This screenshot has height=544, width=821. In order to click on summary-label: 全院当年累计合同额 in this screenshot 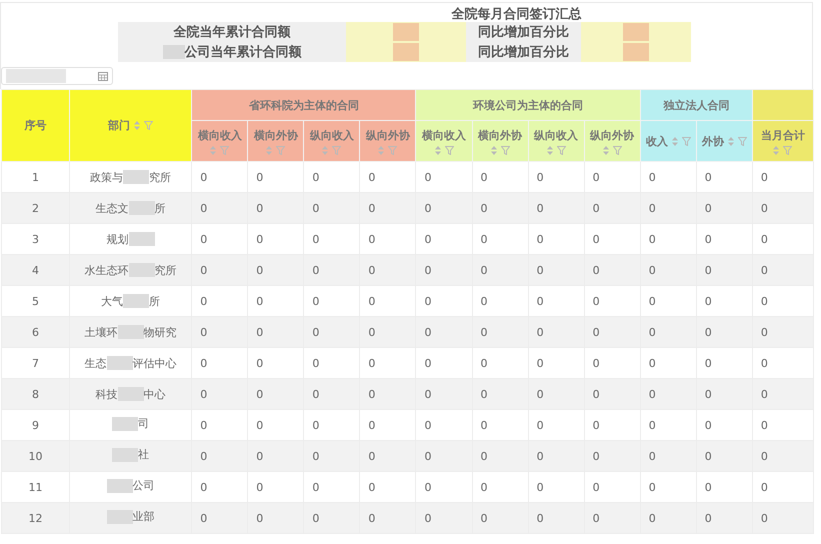, I will do `click(232, 32)`.